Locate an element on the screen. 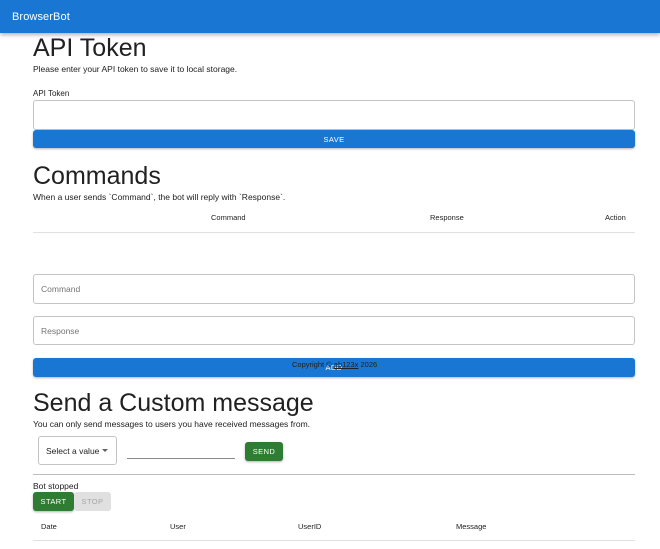 The image size is (660, 549). messages-col-userid: UserID is located at coordinates (310, 526).